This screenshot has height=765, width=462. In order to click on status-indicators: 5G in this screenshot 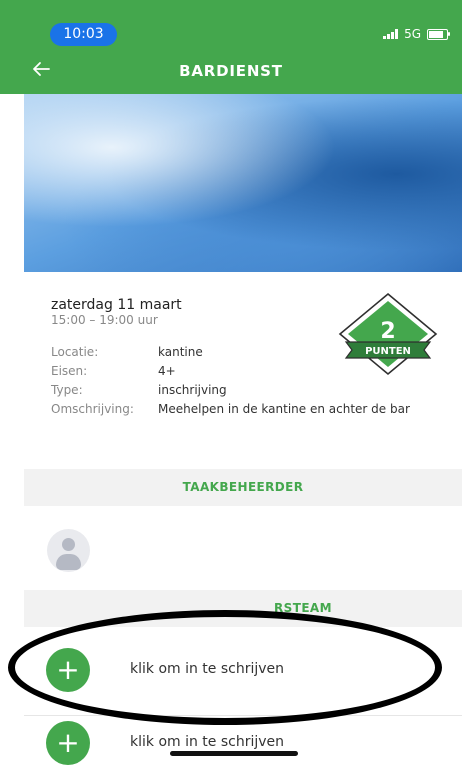, I will do `click(416, 34)`.